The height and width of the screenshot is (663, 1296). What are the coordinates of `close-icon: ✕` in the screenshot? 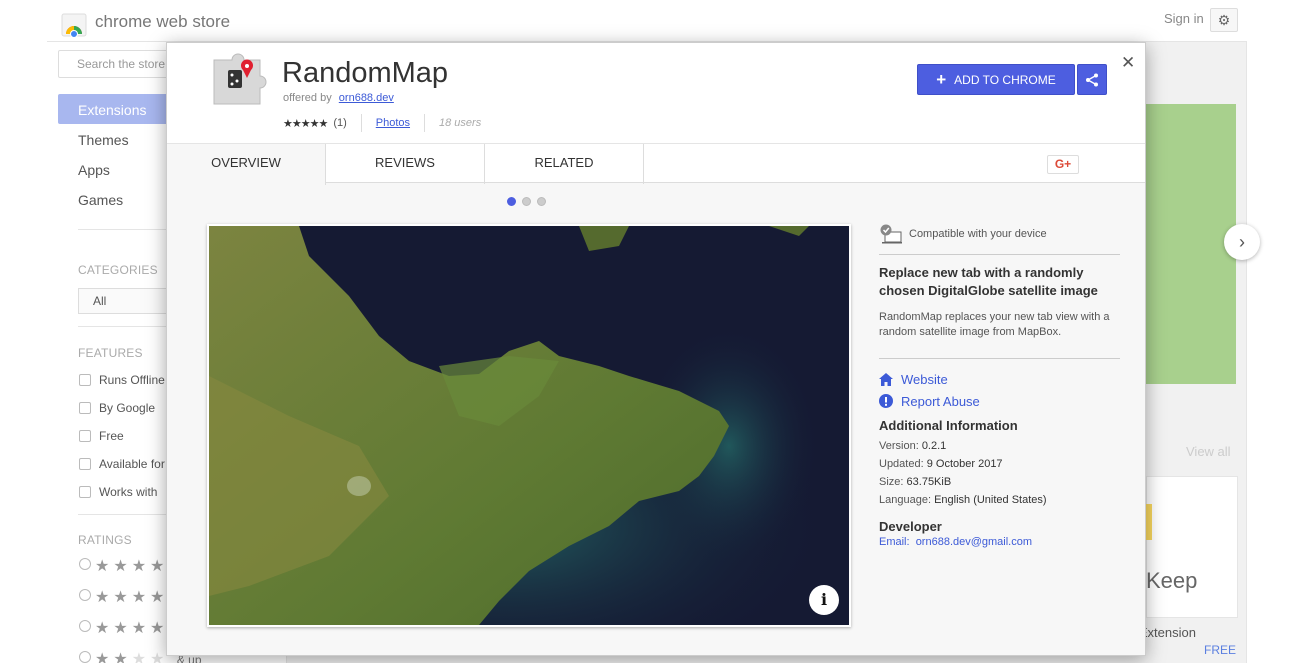 It's located at (1128, 63).